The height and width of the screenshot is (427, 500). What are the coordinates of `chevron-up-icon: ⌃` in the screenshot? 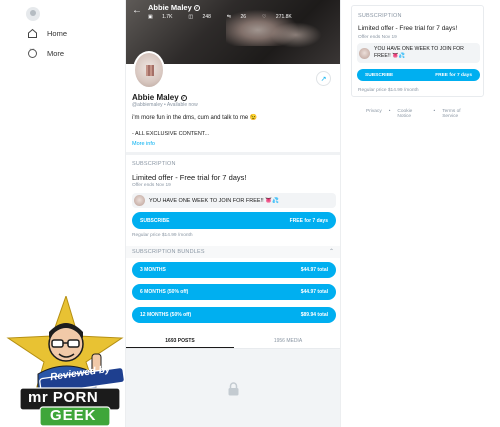 It's located at (331, 251).